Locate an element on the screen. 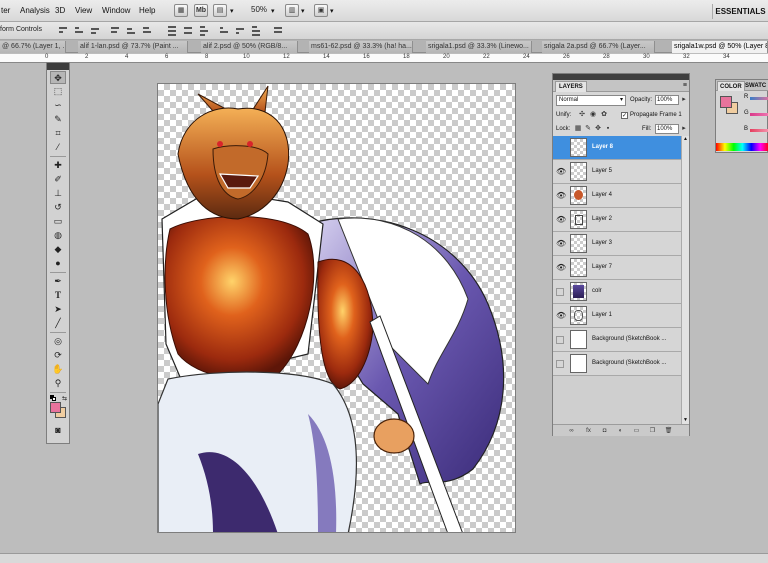 Image resolution: width=768 pixels, height=563 pixels. menu-3d: 3D is located at coordinates (60, 10).